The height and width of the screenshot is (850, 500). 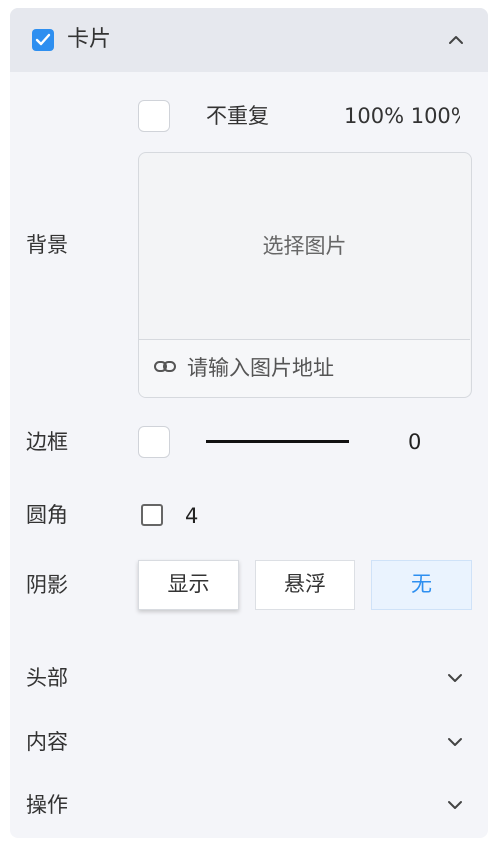 What do you see at coordinates (47, 742) in the screenshot?
I see `section-content-label: 内容` at bounding box center [47, 742].